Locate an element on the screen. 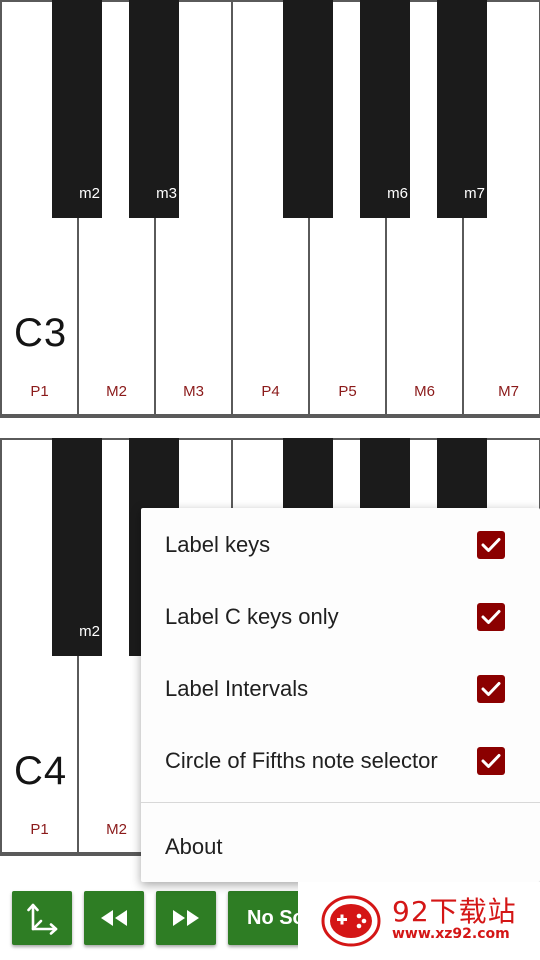 This screenshot has height=960, width=540. black-key-a-sharp: m7 is located at coordinates (462, 109).